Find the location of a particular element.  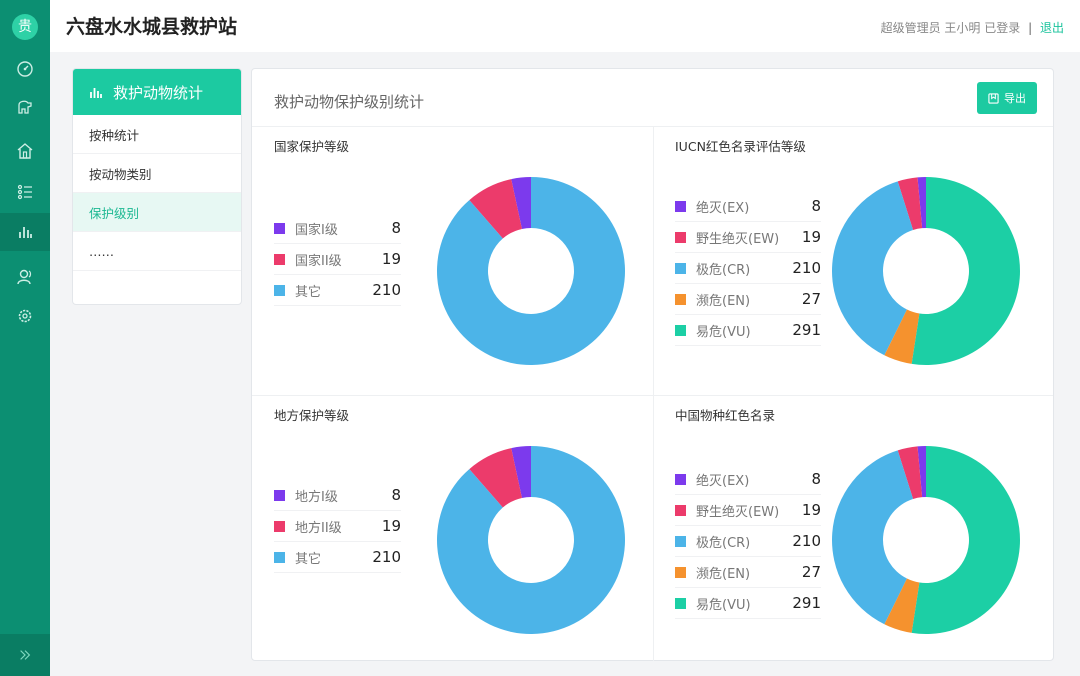

legend-item: 其它 210 is located at coordinates (337, 557).